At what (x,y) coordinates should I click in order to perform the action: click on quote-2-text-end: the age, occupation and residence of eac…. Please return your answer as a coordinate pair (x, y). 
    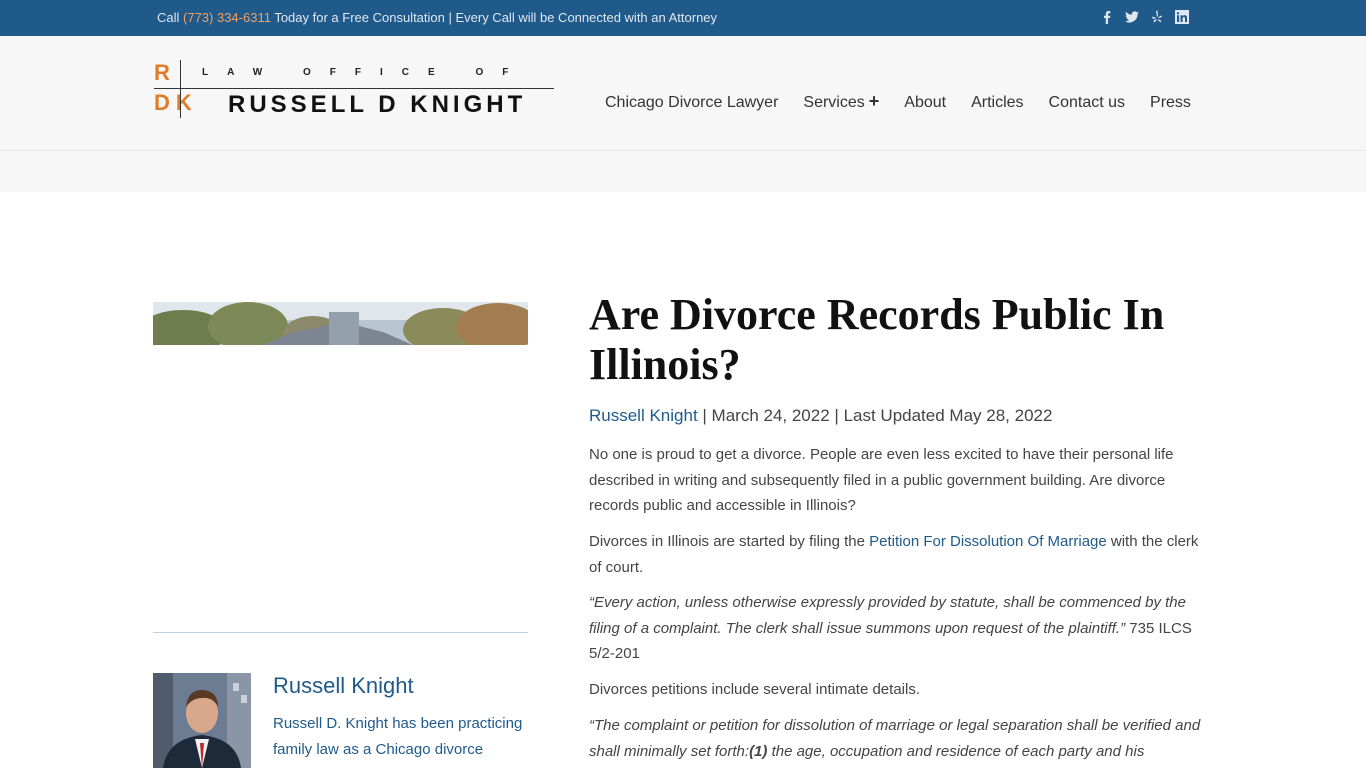
    Looking at the image, I should click on (956, 751).